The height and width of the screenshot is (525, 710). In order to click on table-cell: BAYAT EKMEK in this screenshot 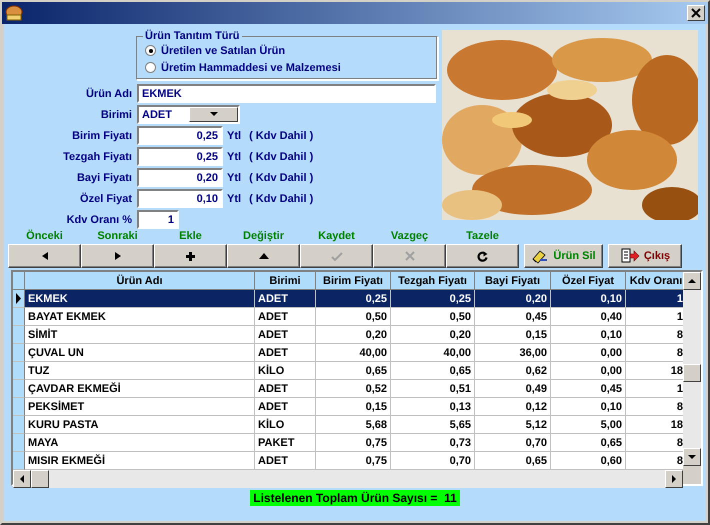, I will do `click(140, 317)`.